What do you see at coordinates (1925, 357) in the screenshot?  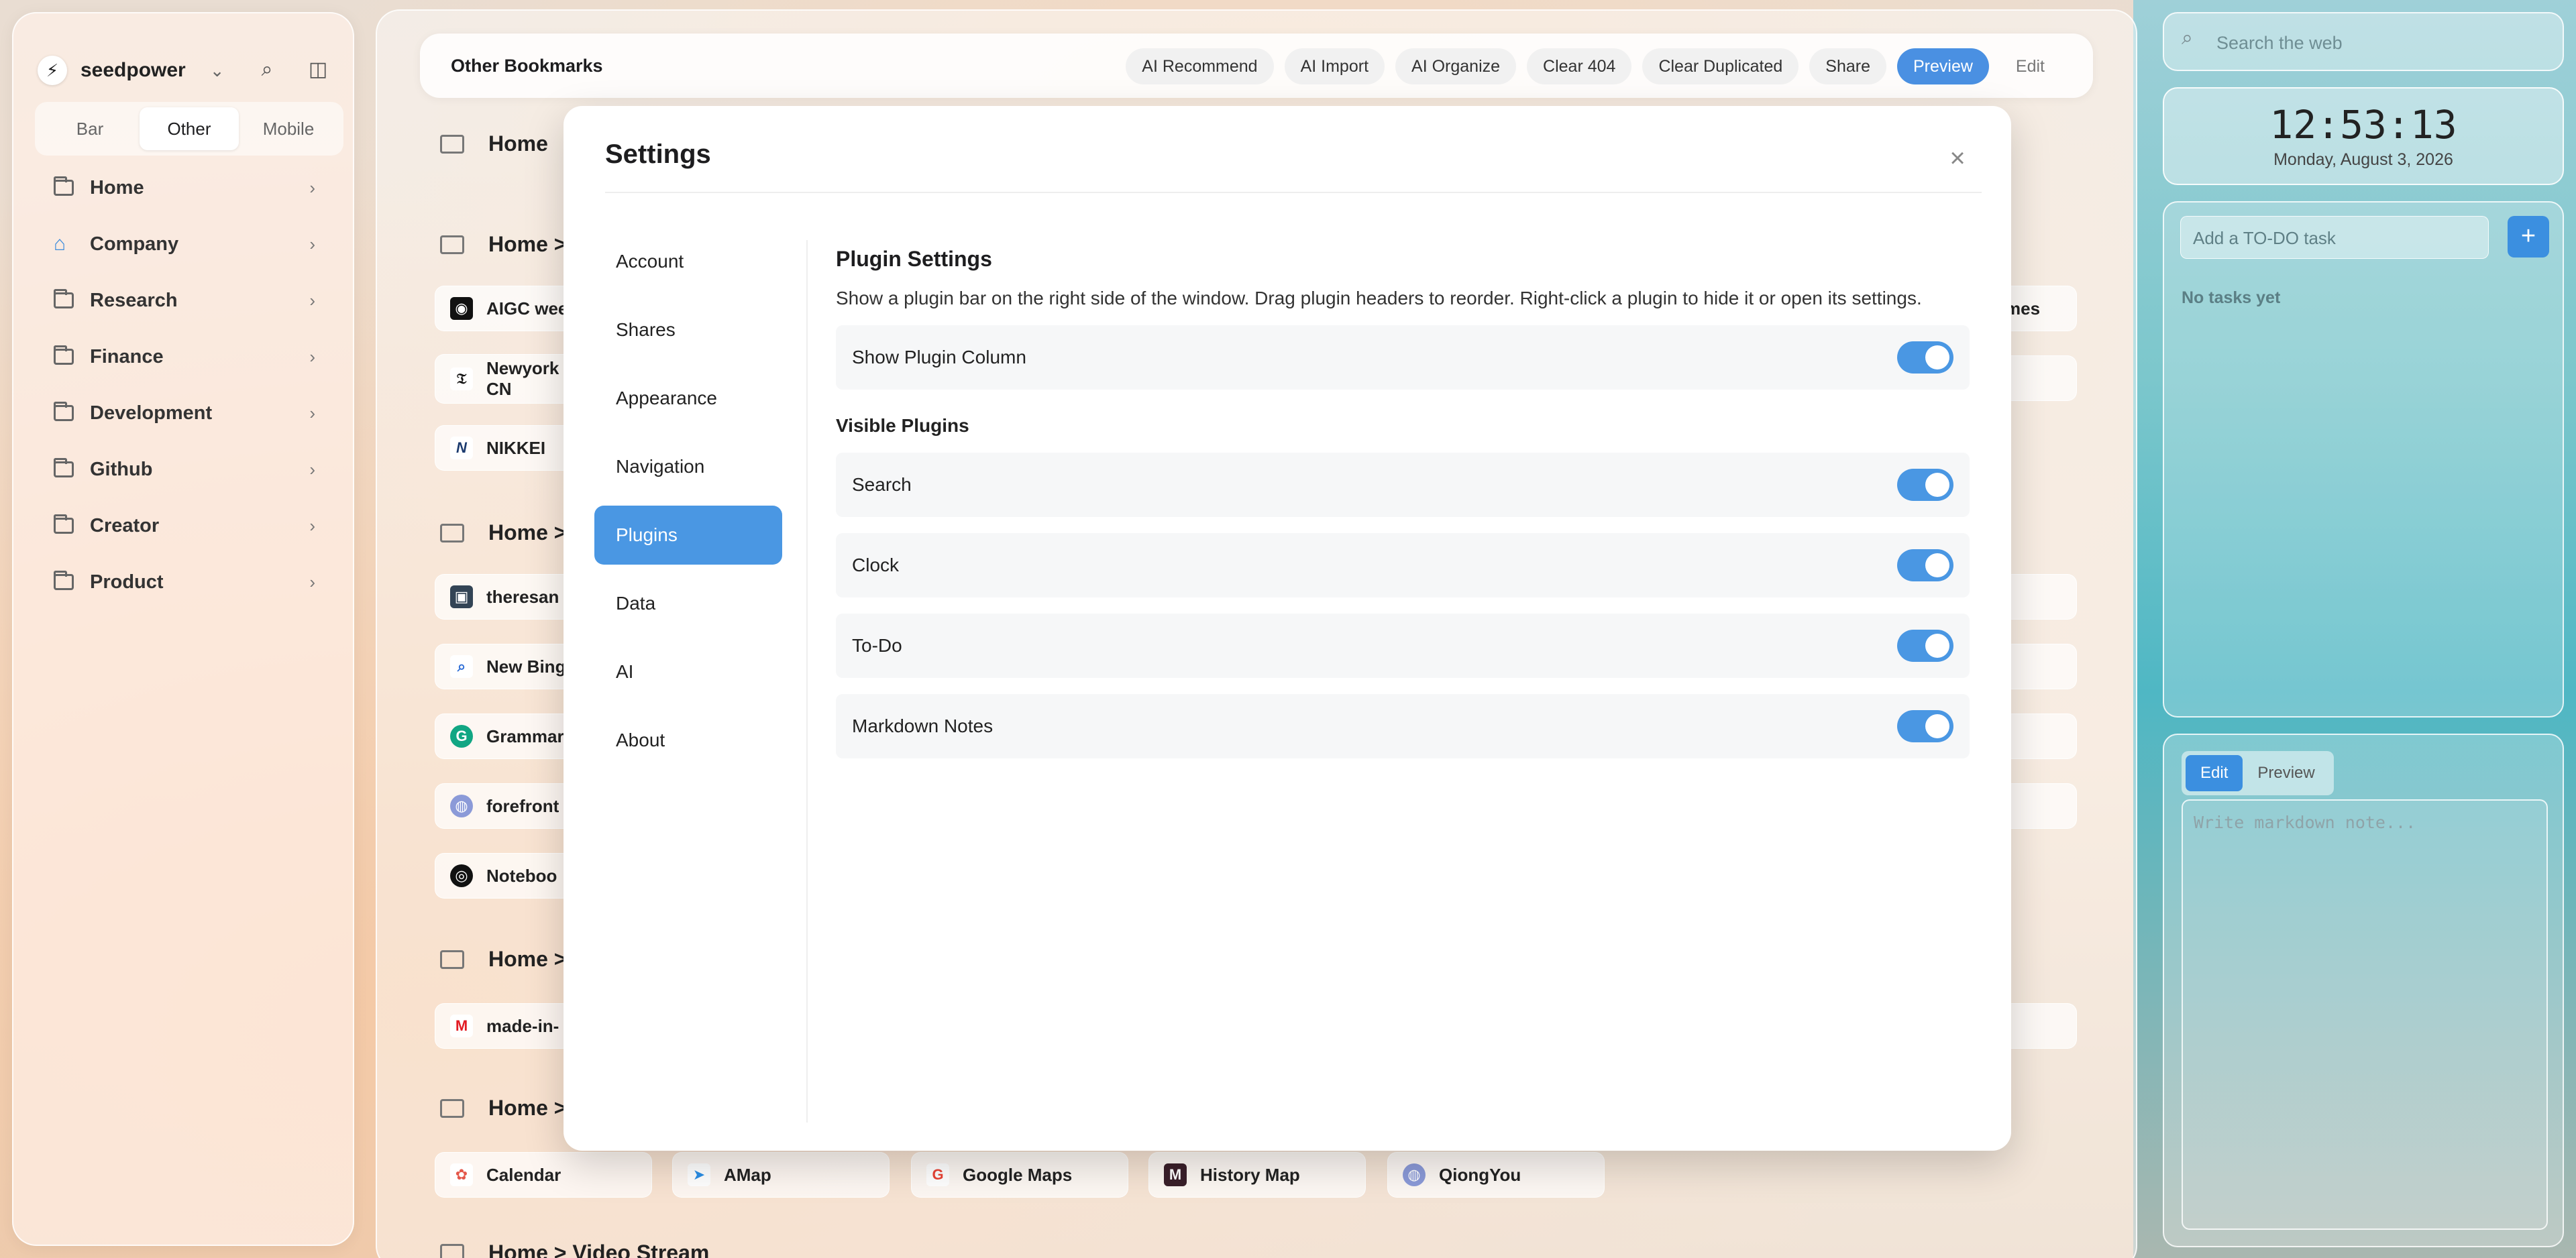 I see `show-plugin-column-toggle` at bounding box center [1925, 357].